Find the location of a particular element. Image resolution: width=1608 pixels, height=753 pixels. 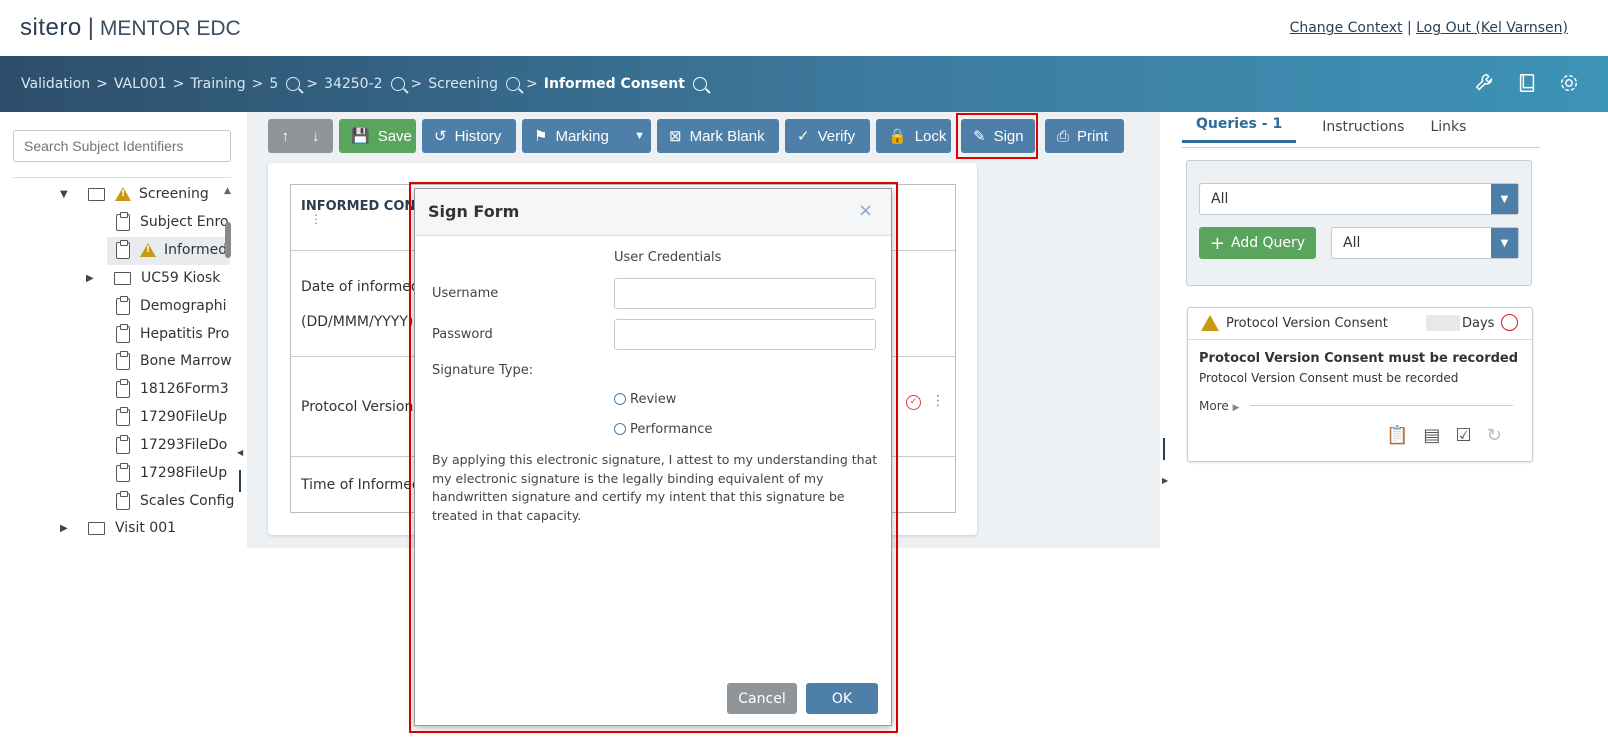

brand-name: sitero is located at coordinates (51, 27).